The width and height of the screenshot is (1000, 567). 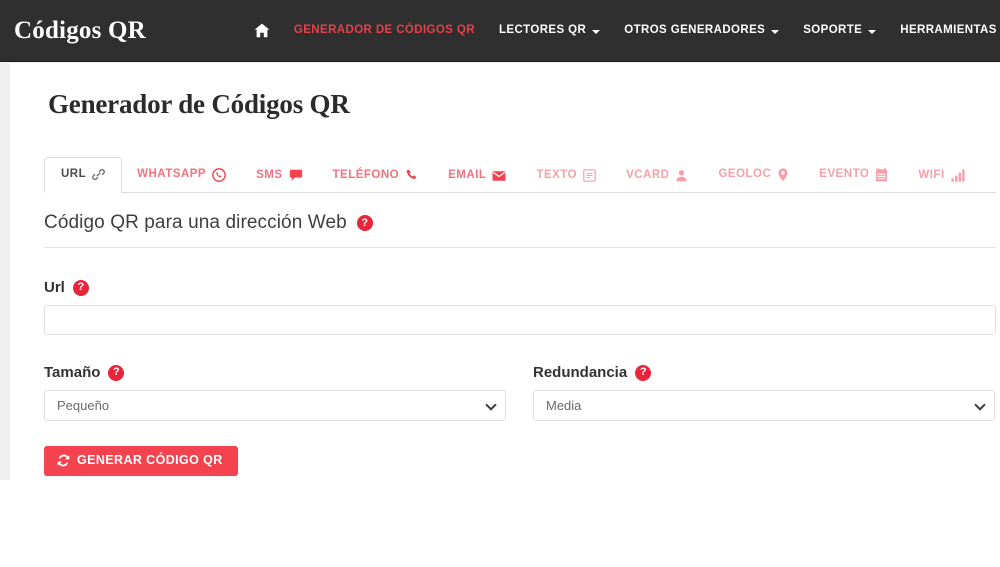 I want to click on text-box-icon, so click(x=589, y=175).